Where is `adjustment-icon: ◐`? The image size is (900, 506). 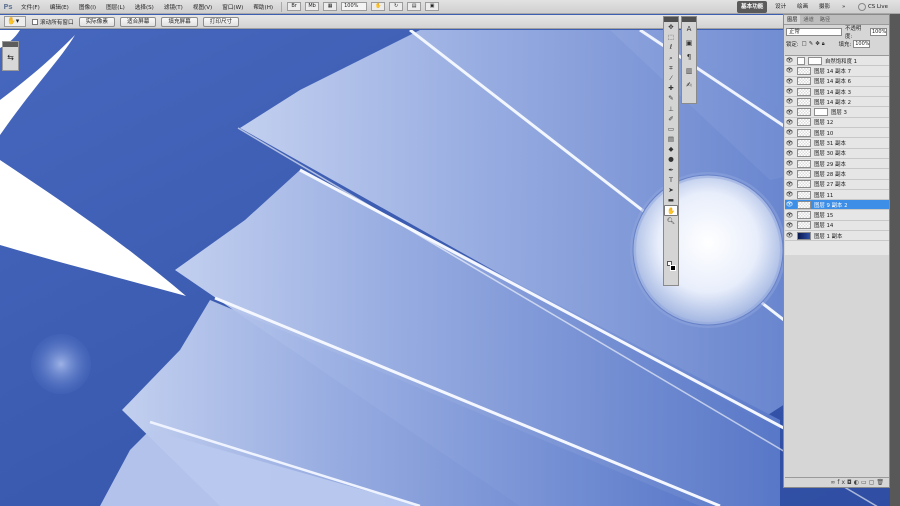 adjustment-icon: ◐ is located at coordinates (857, 482).